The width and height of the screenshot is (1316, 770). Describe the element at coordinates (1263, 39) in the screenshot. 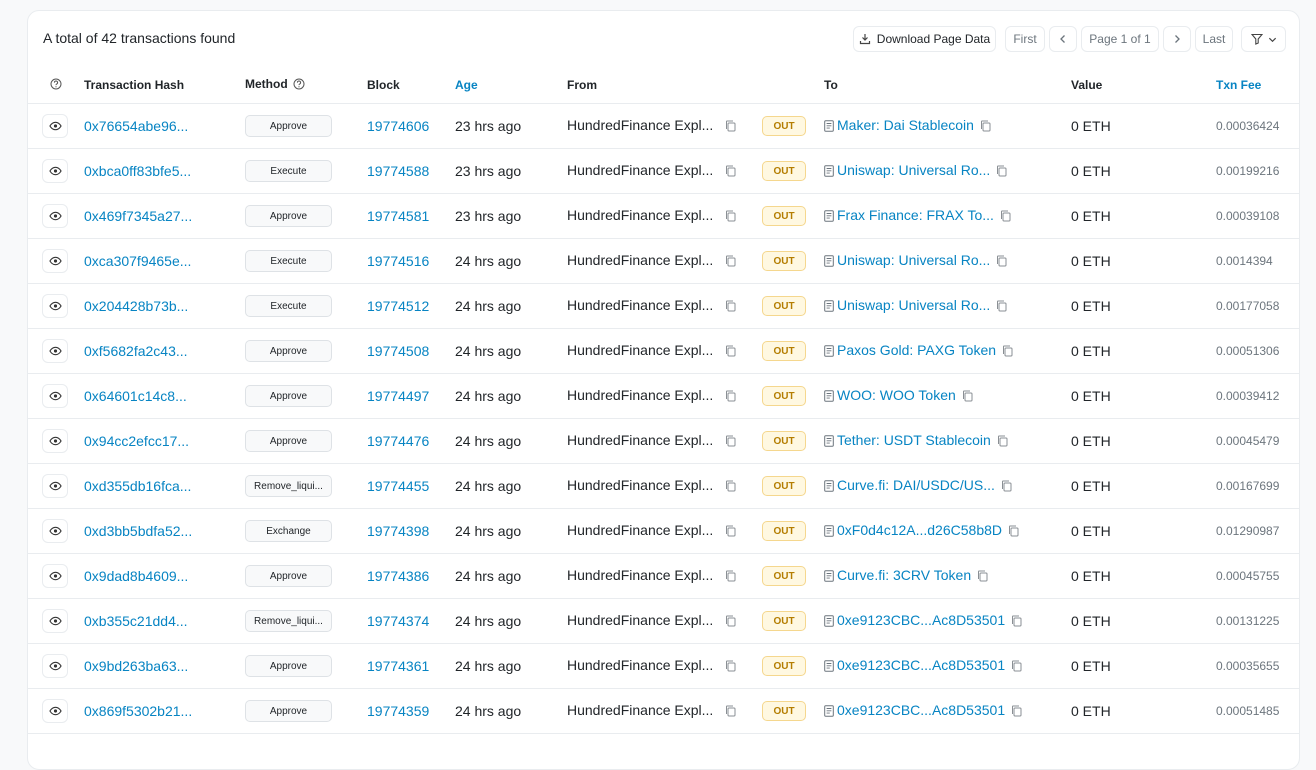

I see `filter-button` at that location.